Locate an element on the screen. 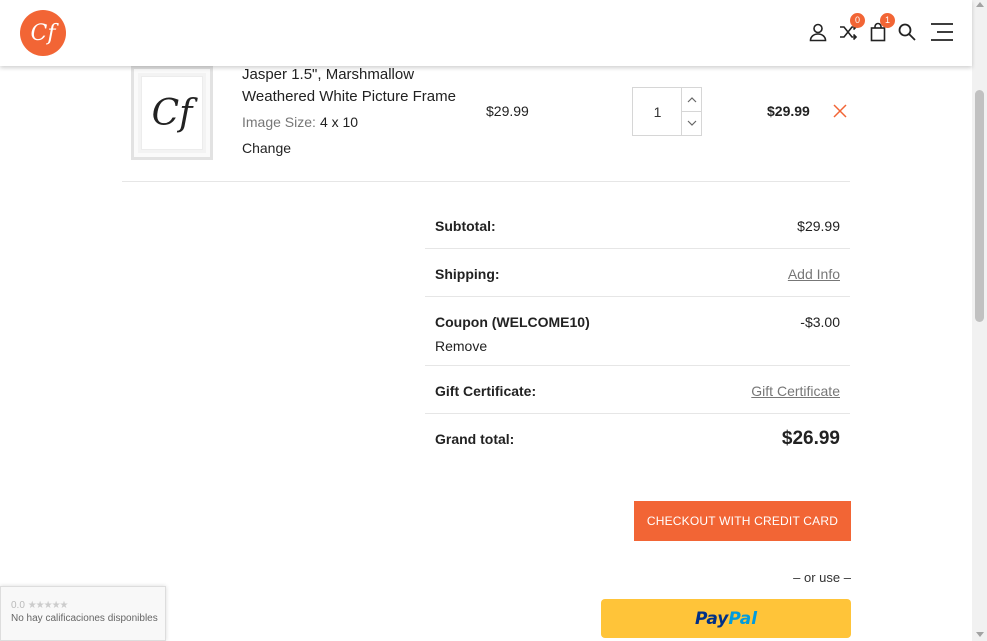 Image resolution: width=987 pixels, height=641 pixels. scroll-down-arrow-icon is located at coordinates (980, 634).